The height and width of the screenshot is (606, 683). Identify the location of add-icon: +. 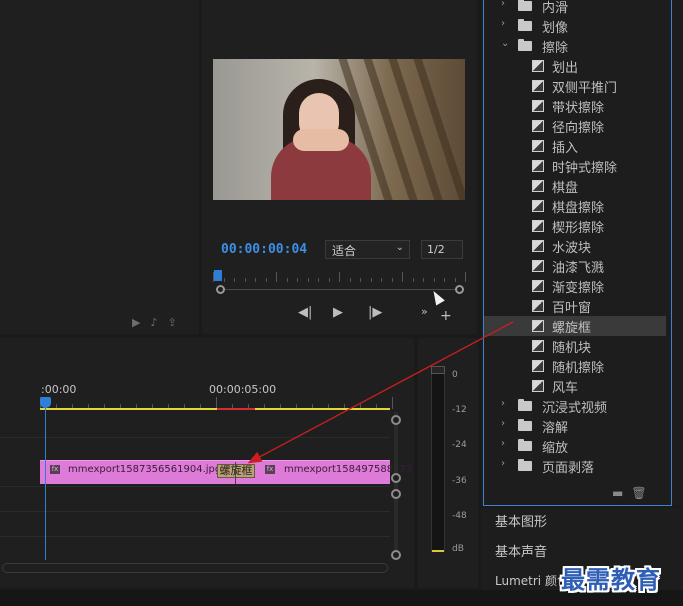
(446, 316).